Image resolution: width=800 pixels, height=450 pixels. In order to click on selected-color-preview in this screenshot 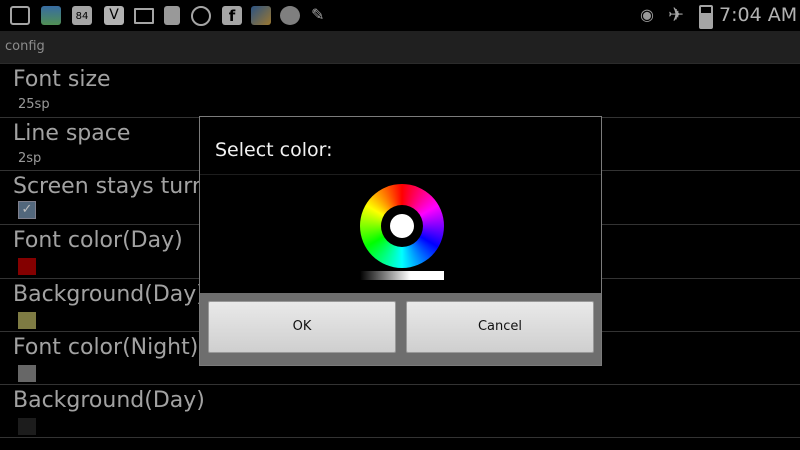, I will do `click(402, 226)`.